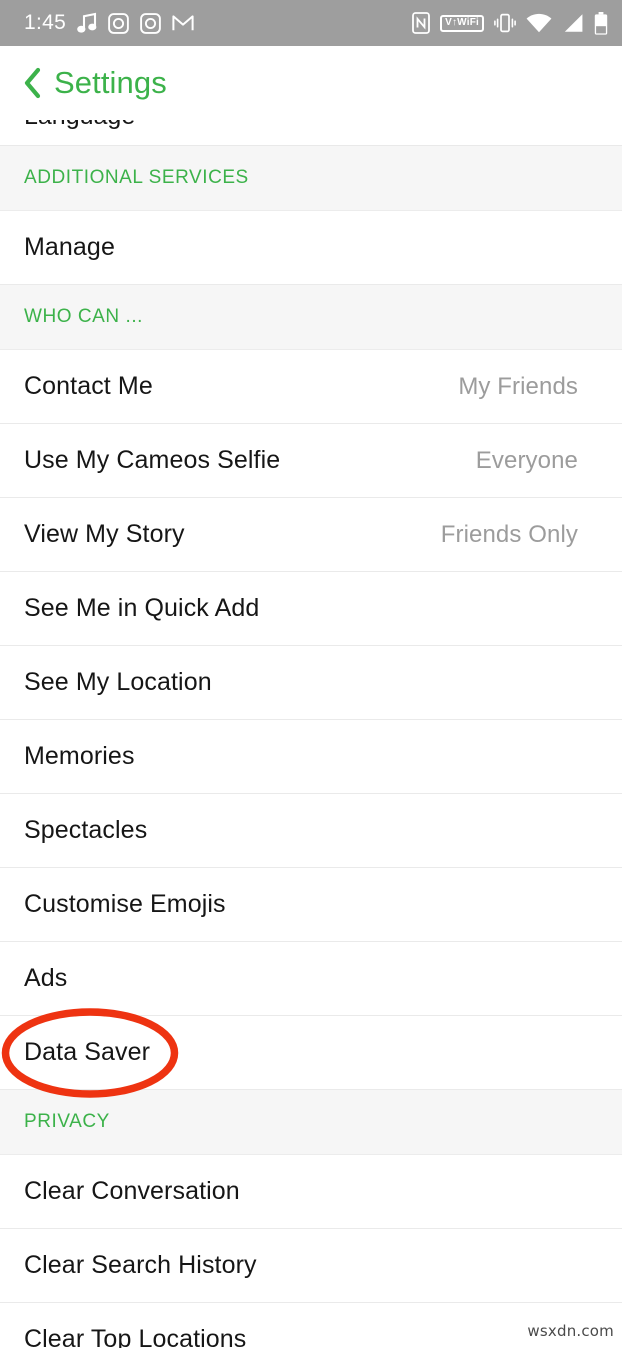 The width and height of the screenshot is (622, 1348). I want to click on list-item-customise-emojis: Customise Emojis, so click(311, 905).